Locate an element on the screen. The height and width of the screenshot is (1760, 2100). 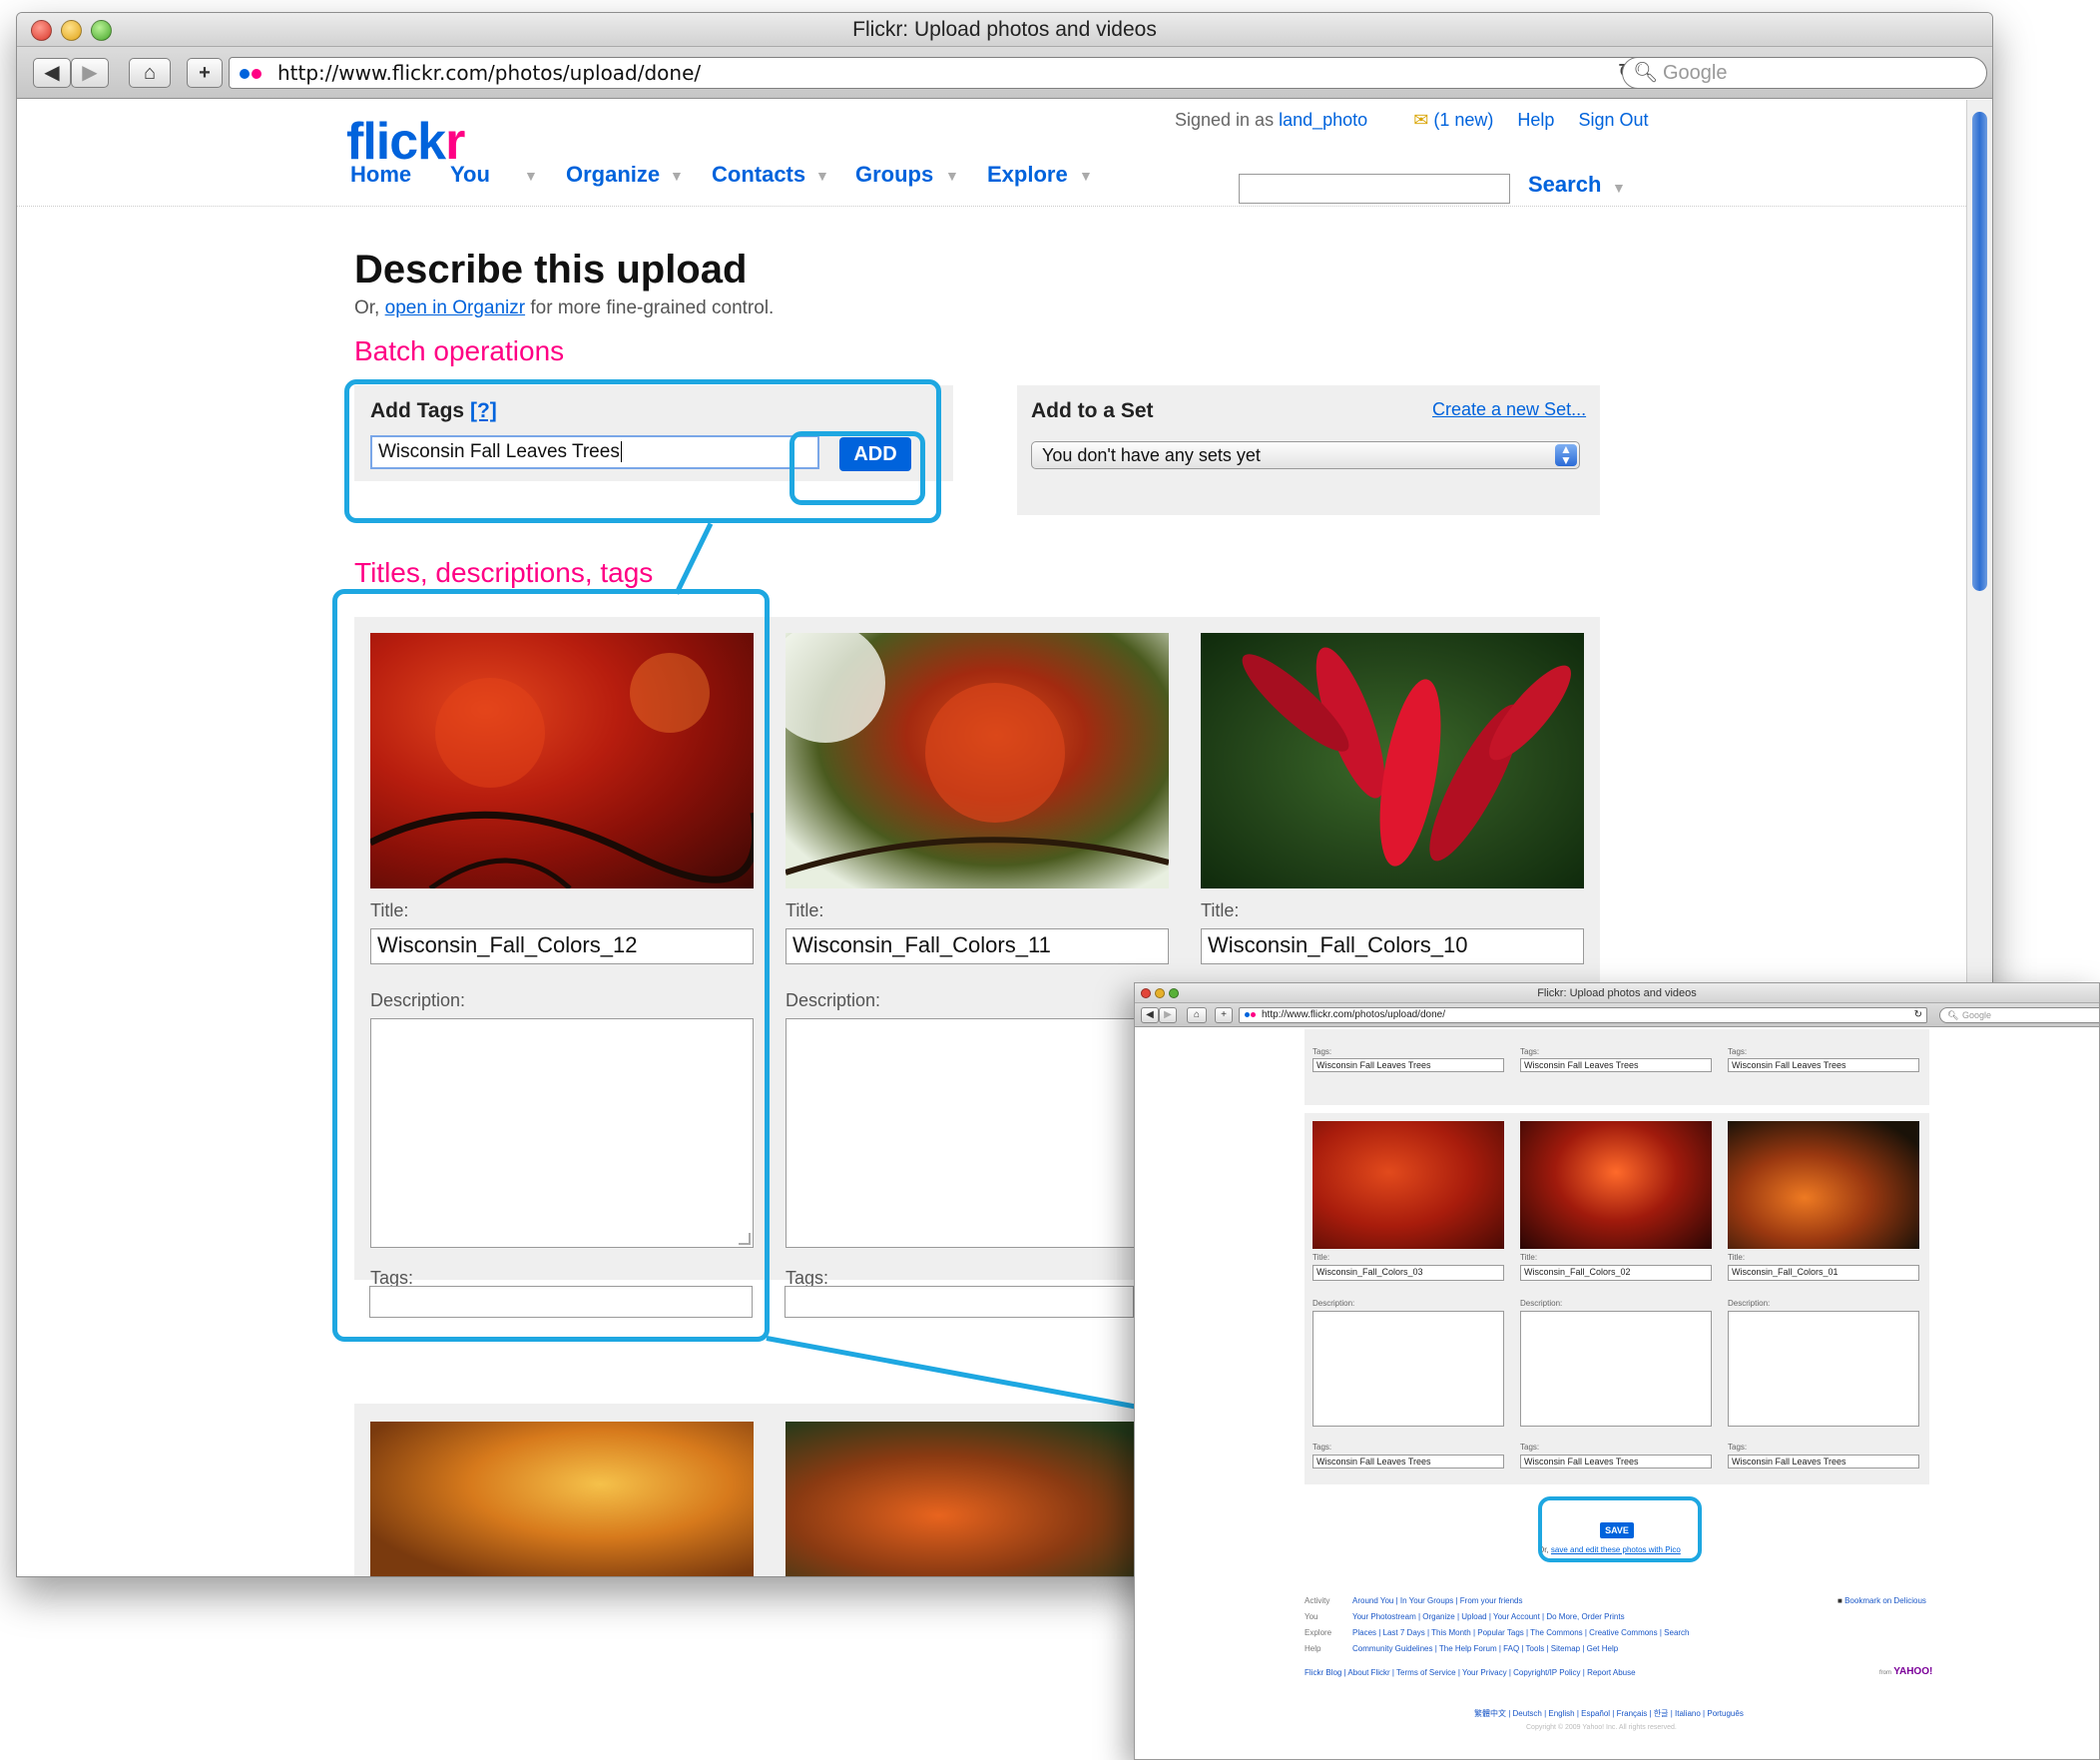
mail-count-link: (1 new) is located at coordinates (1463, 120).